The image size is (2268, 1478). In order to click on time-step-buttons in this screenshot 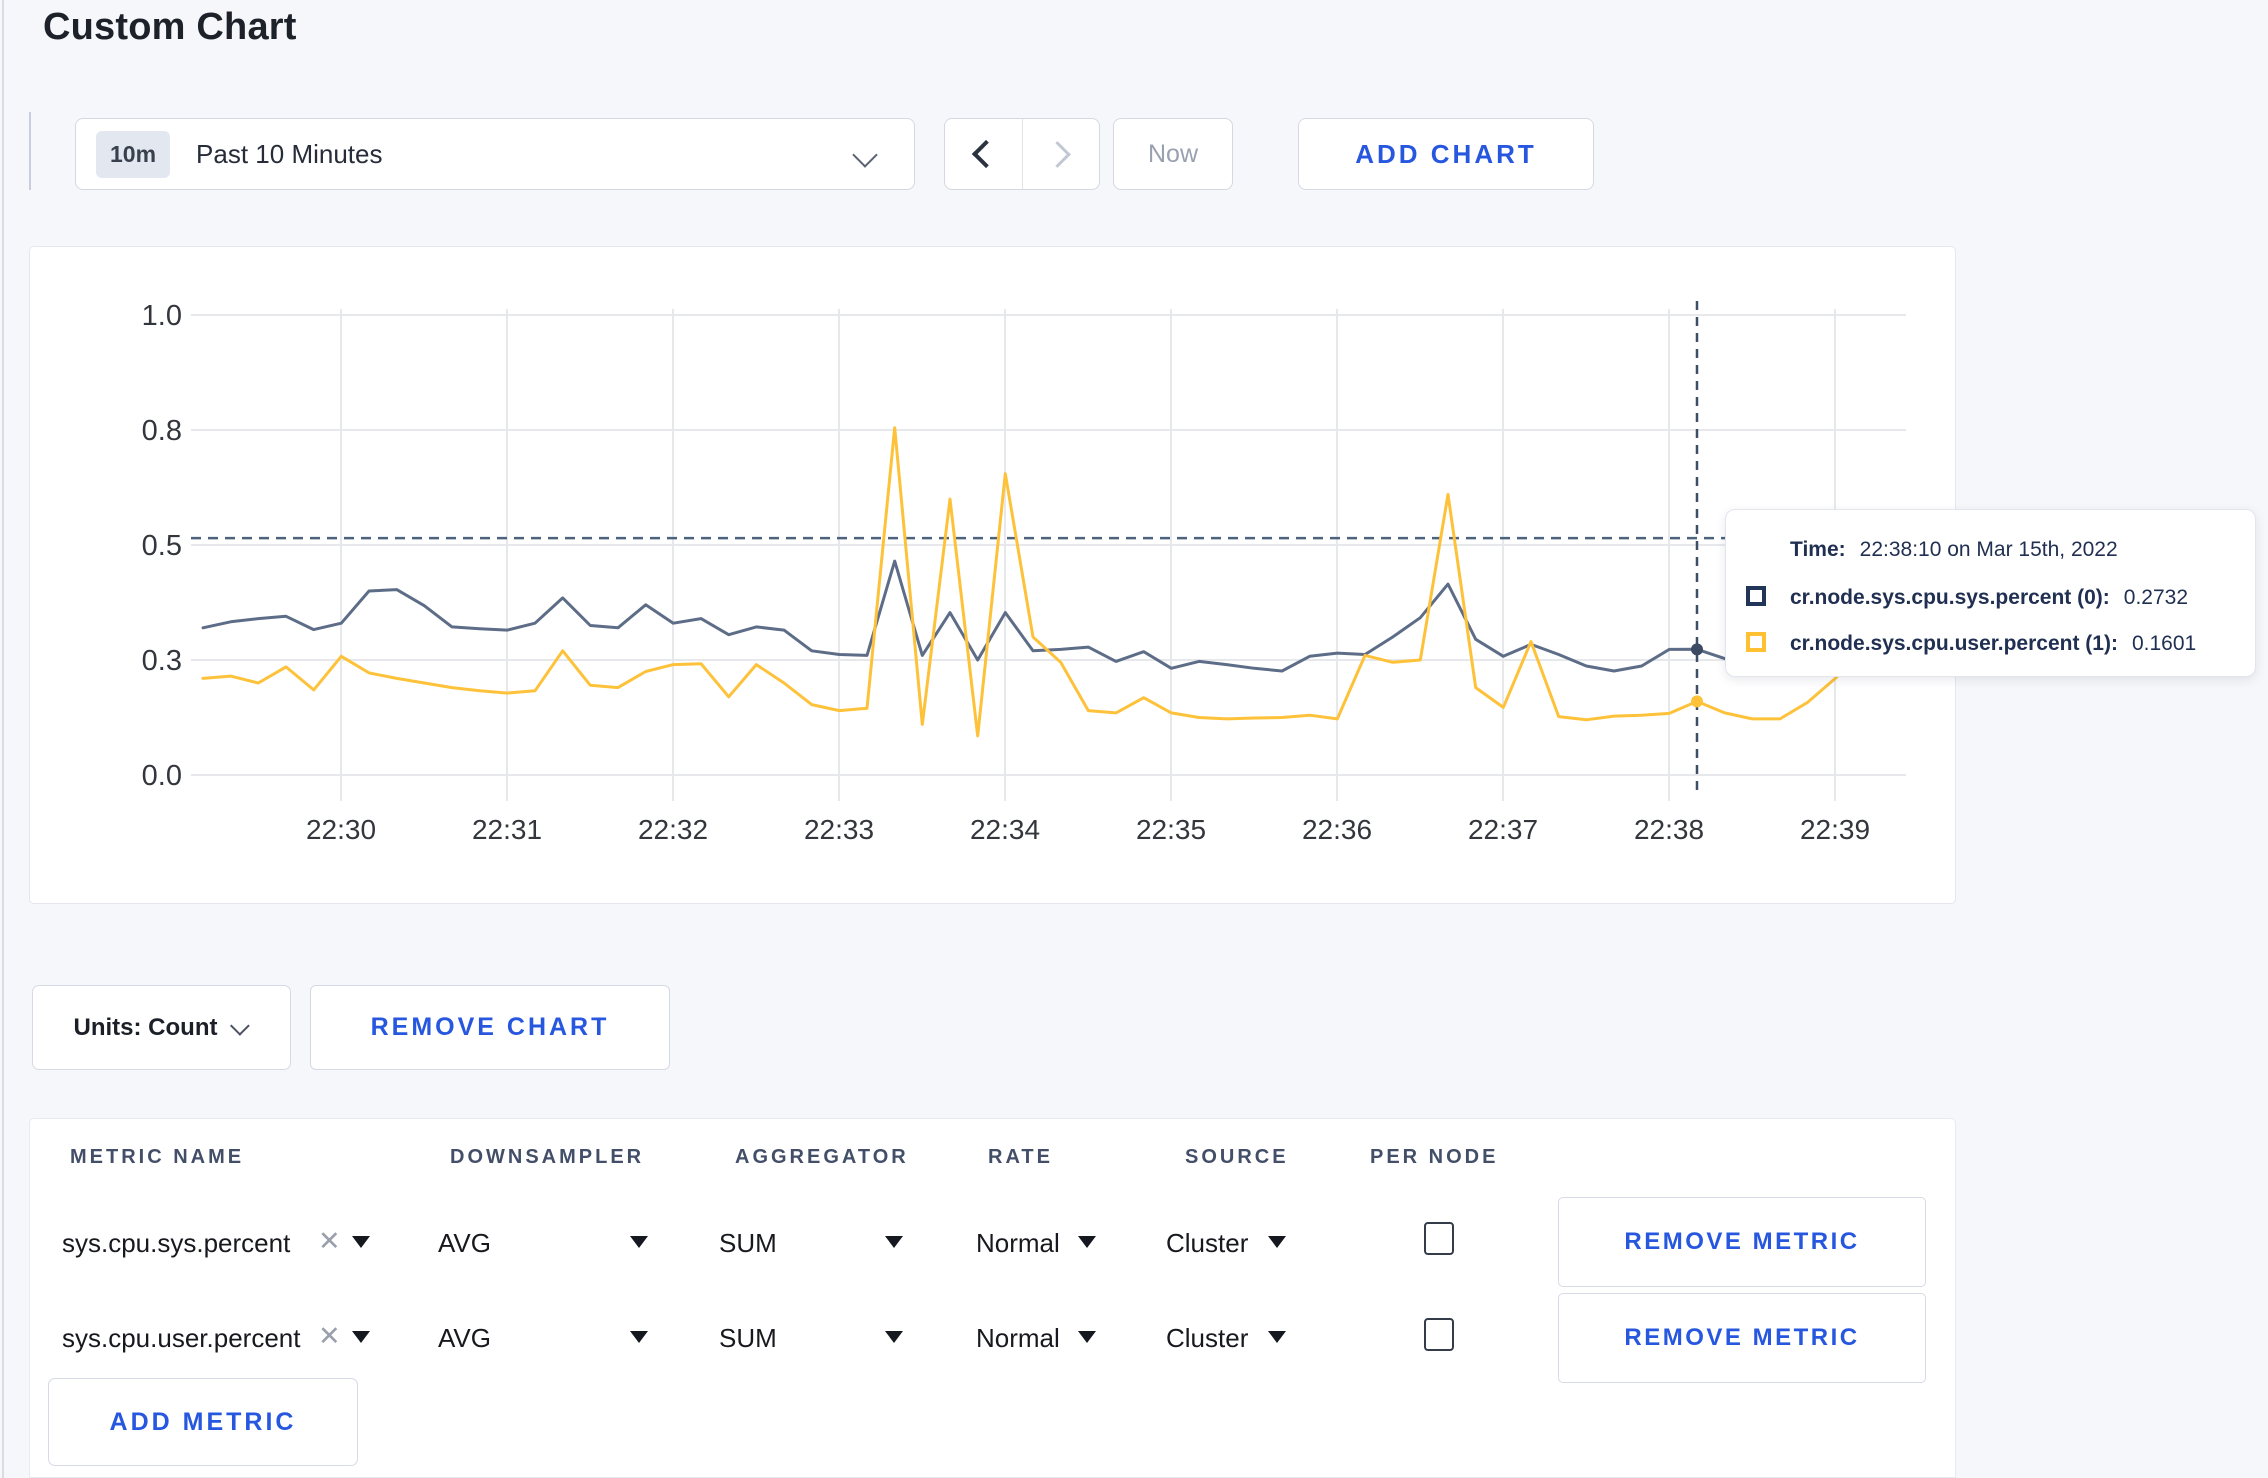, I will do `click(1022, 154)`.